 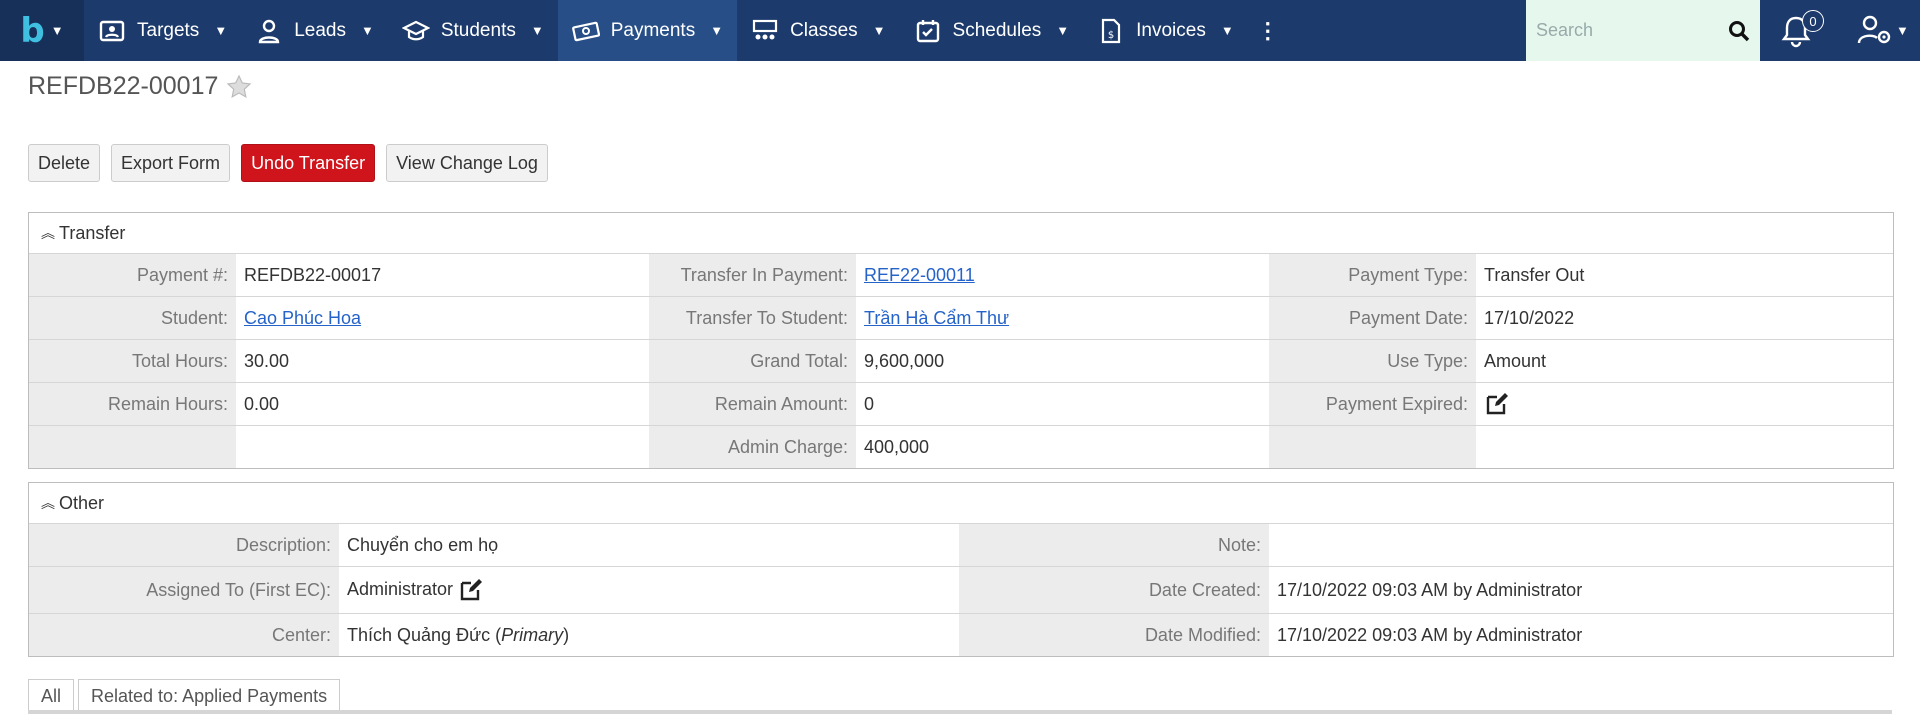 What do you see at coordinates (48, 233) in the screenshot?
I see `collapse-up-icon: ︽` at bounding box center [48, 233].